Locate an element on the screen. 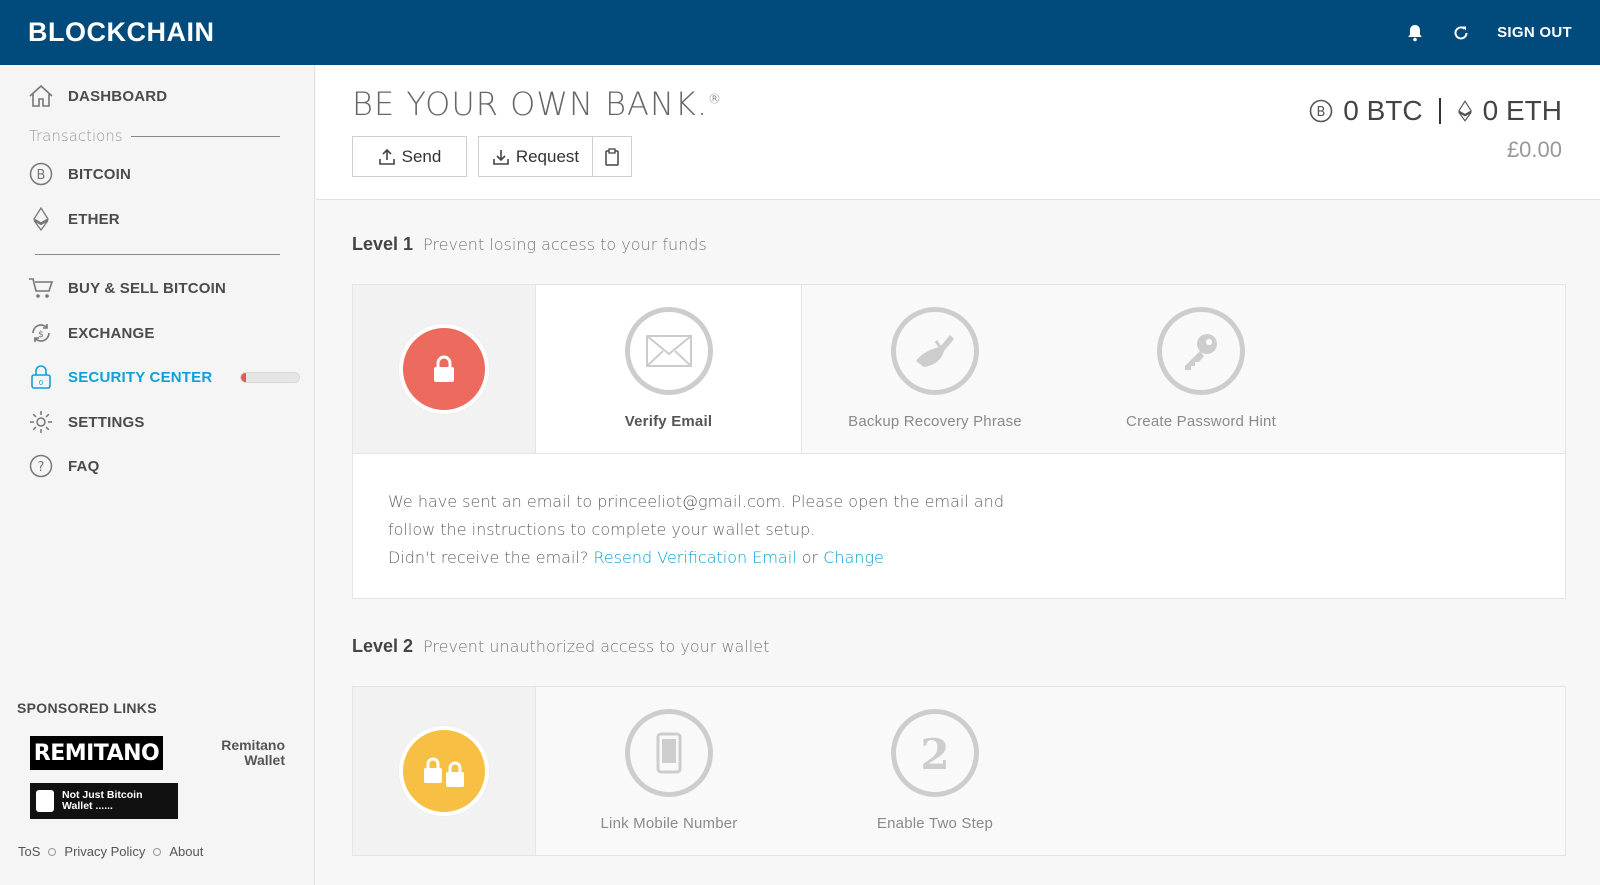  security-progress-bar is located at coordinates (270, 377).